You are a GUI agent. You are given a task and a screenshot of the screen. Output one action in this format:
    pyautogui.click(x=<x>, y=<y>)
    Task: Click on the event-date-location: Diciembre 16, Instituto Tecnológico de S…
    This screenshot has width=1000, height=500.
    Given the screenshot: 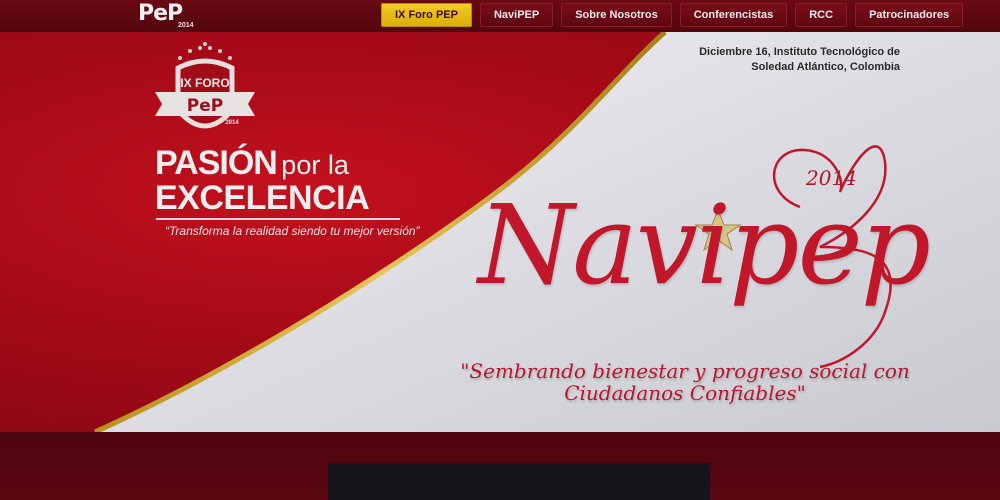 What is the action you would take?
    pyautogui.click(x=799, y=60)
    